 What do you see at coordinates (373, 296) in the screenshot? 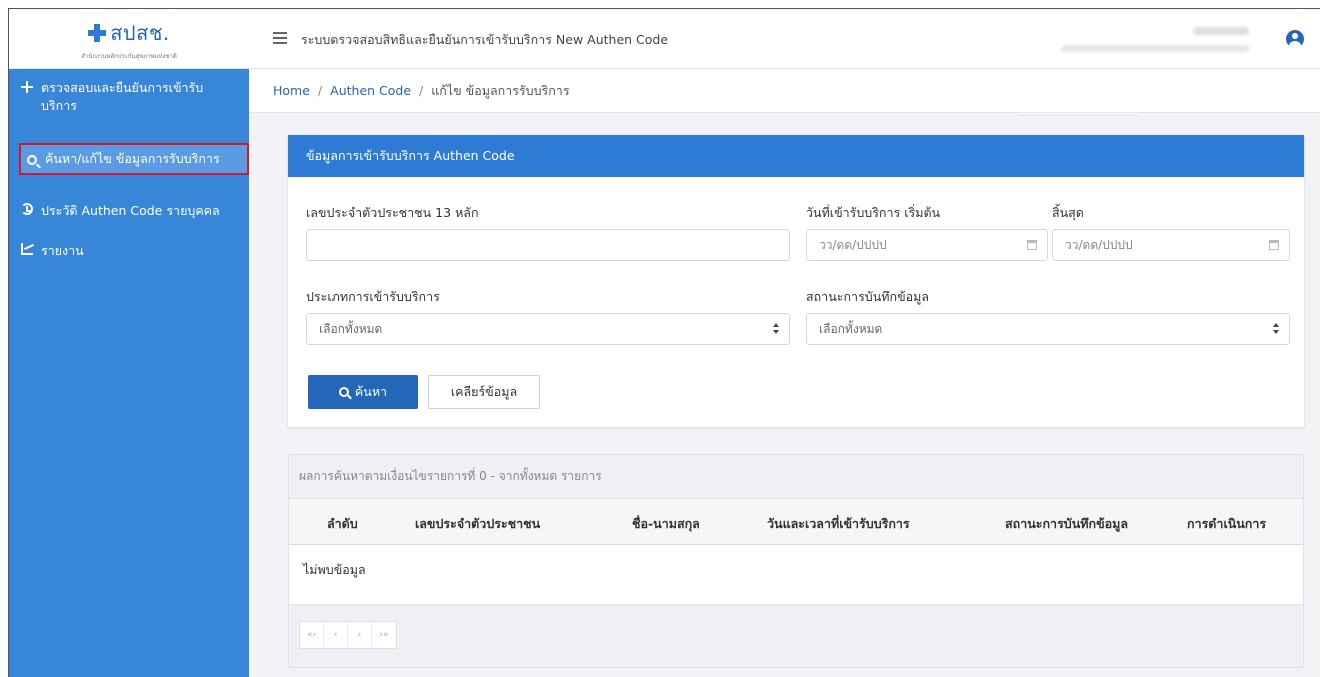
I see `service-type-label: ประเภทการเข้ารับบริการ` at bounding box center [373, 296].